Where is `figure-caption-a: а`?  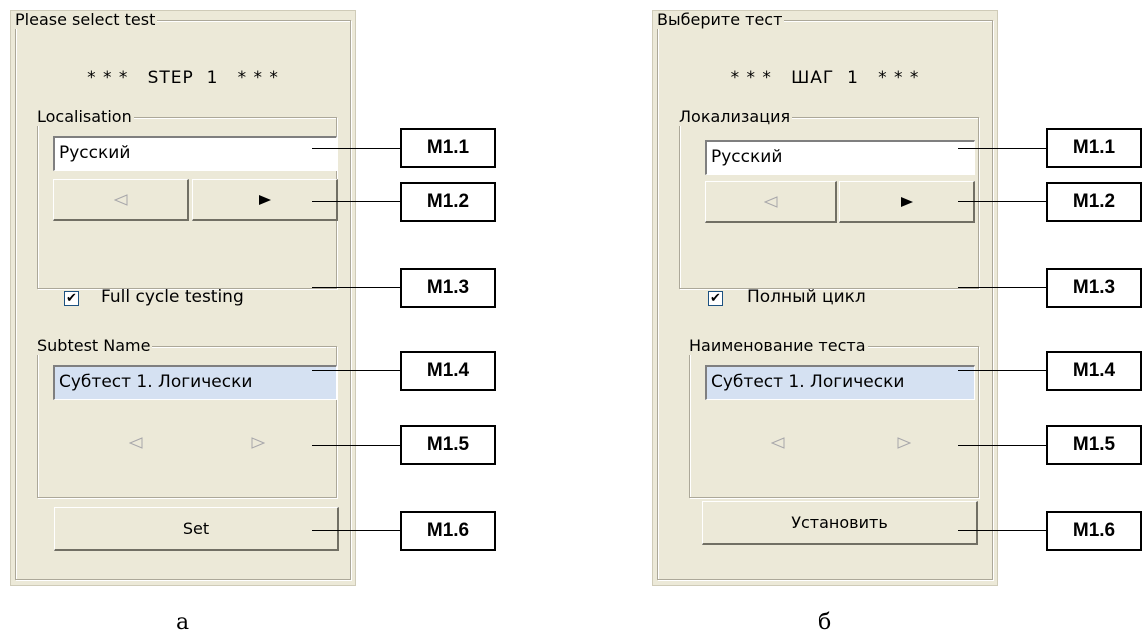 figure-caption-a: а is located at coordinates (183, 622).